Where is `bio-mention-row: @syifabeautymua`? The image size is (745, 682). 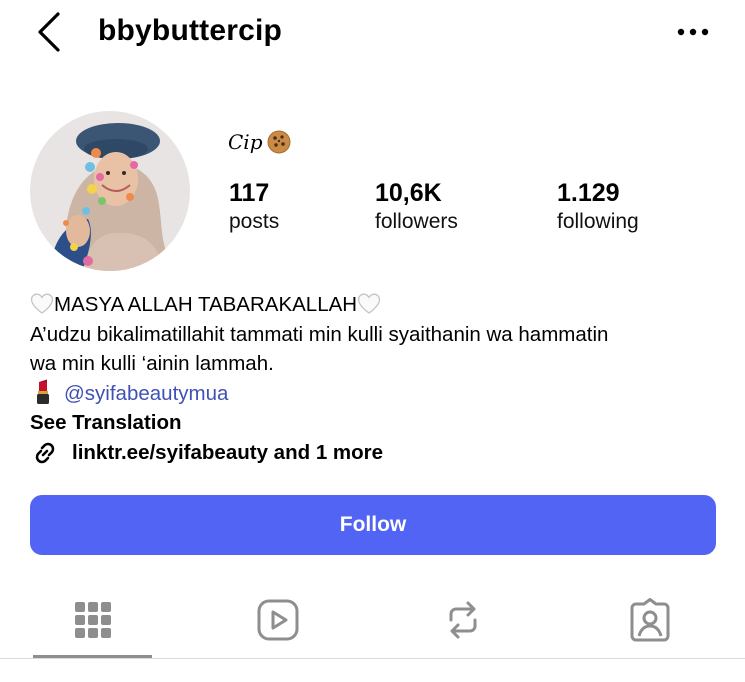 bio-mention-row: @syifabeautymua is located at coordinates (380, 394).